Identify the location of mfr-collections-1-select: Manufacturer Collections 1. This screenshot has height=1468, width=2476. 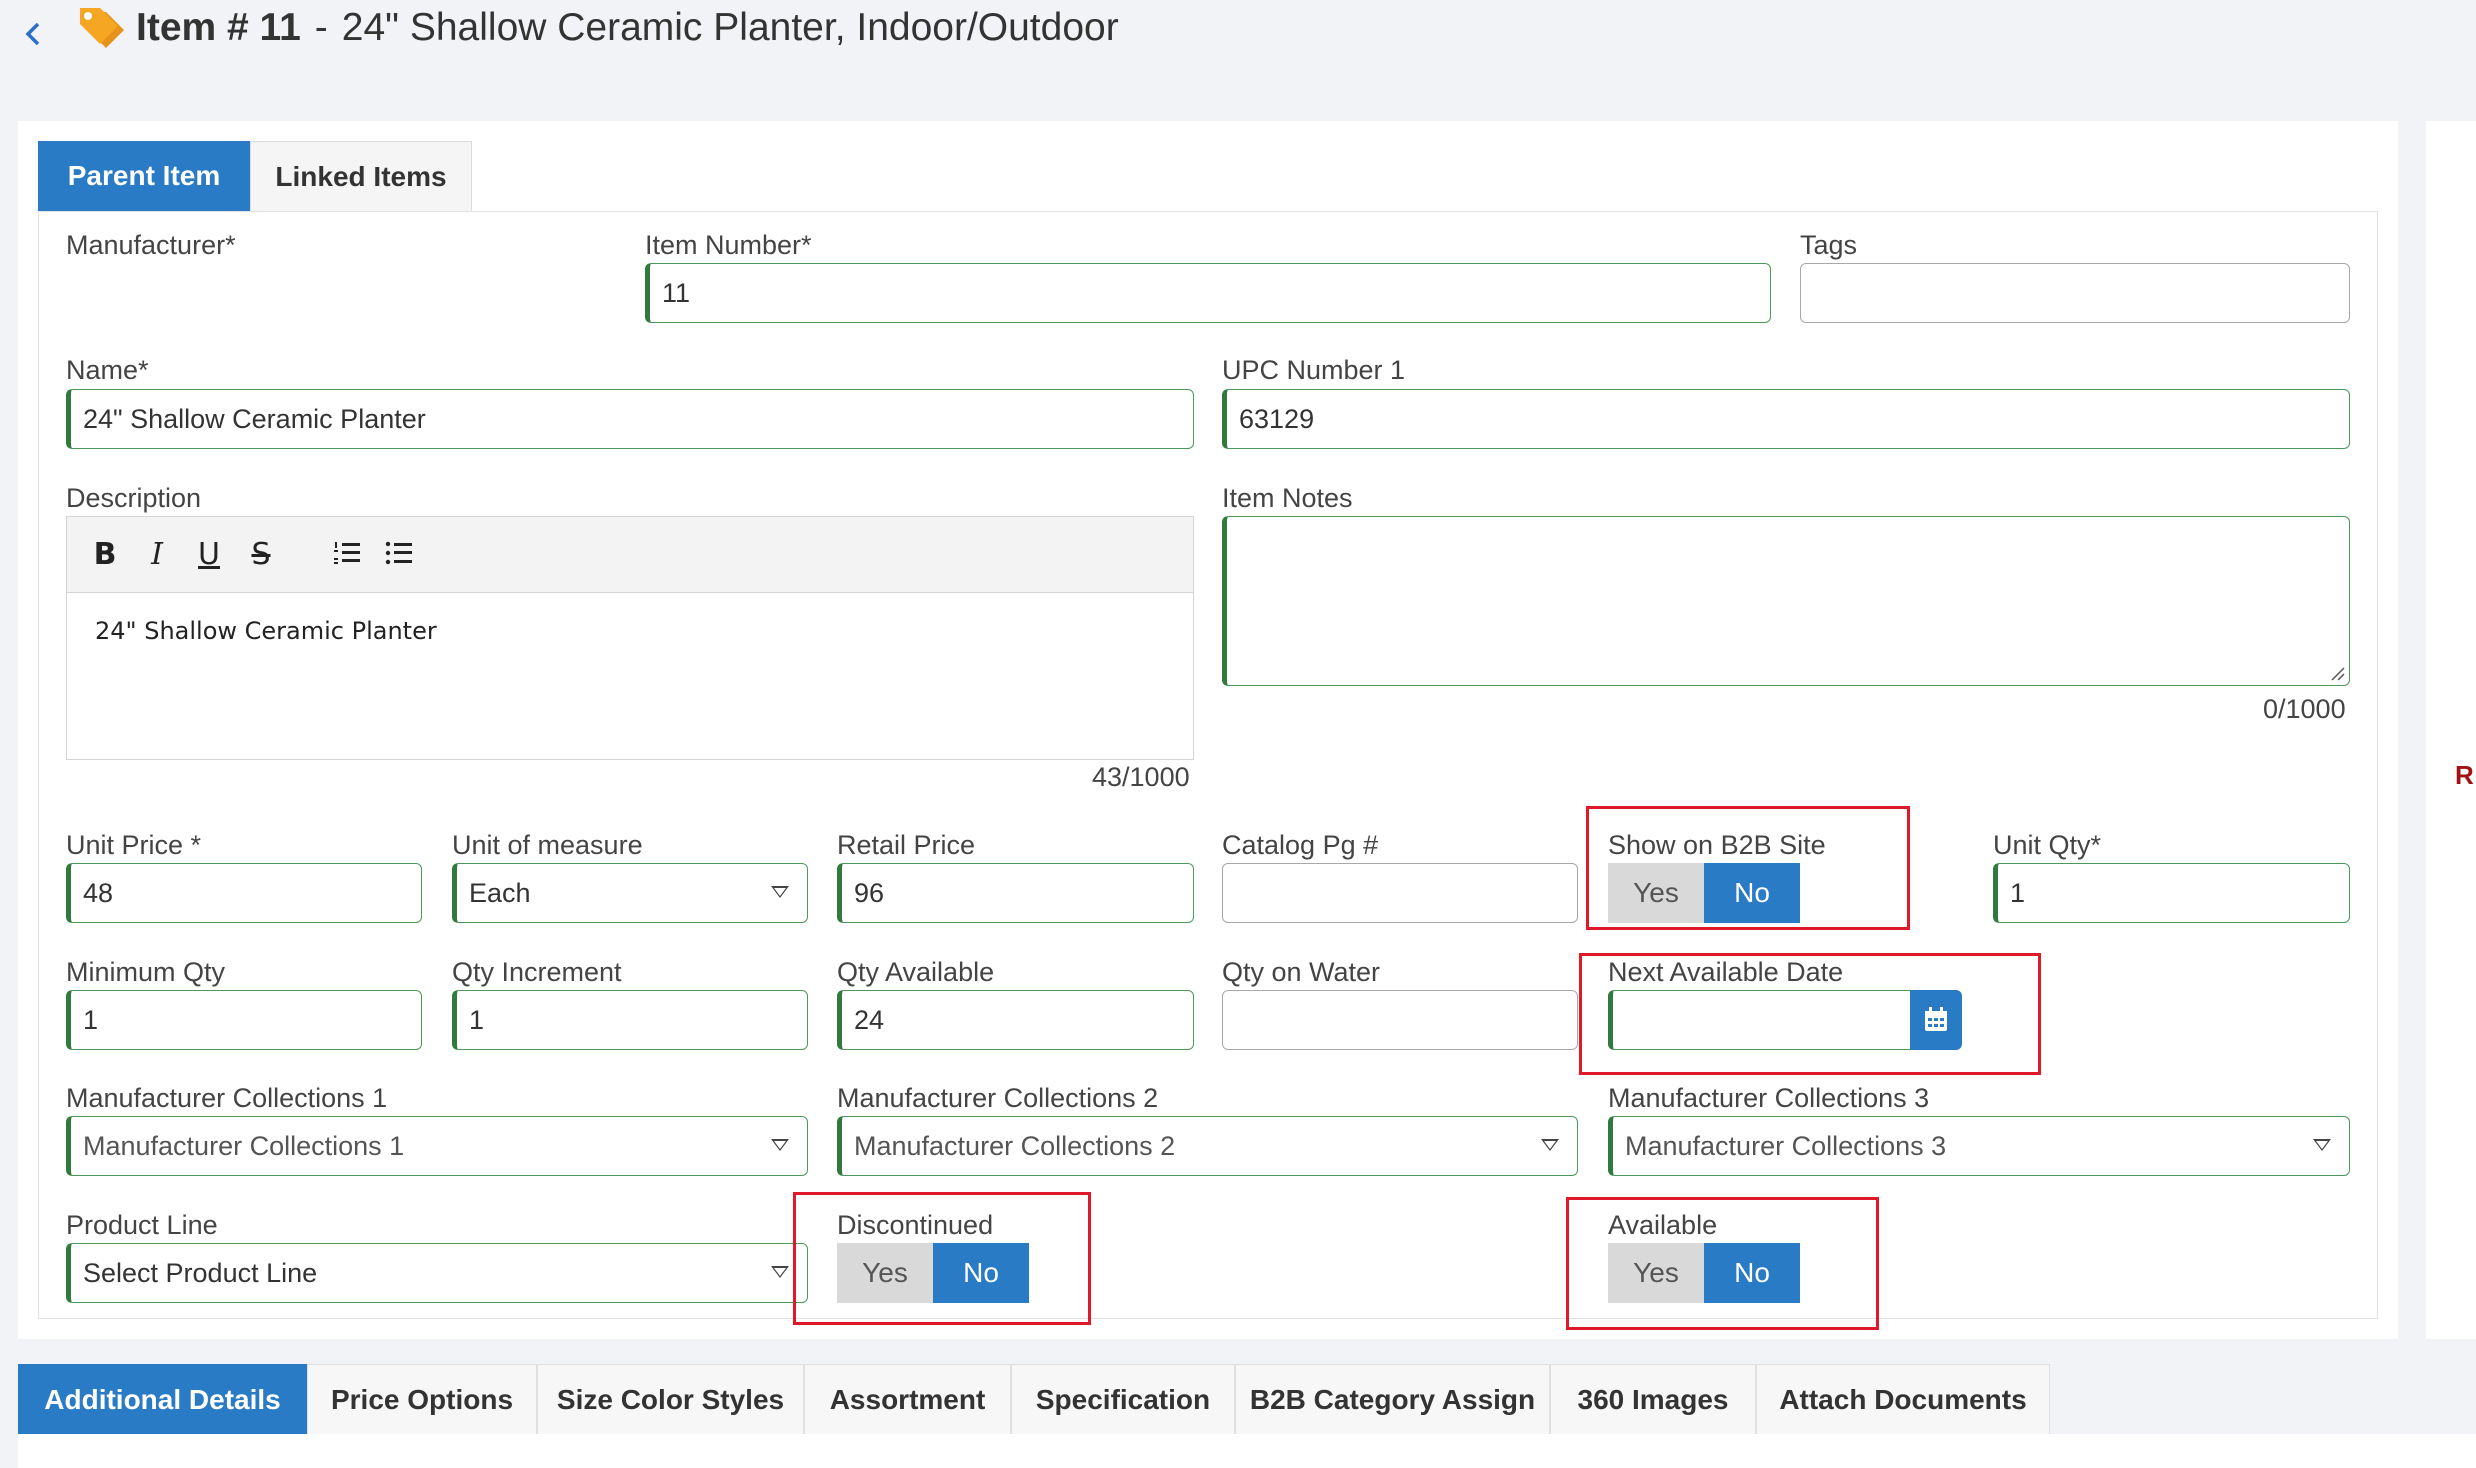
(437, 1146).